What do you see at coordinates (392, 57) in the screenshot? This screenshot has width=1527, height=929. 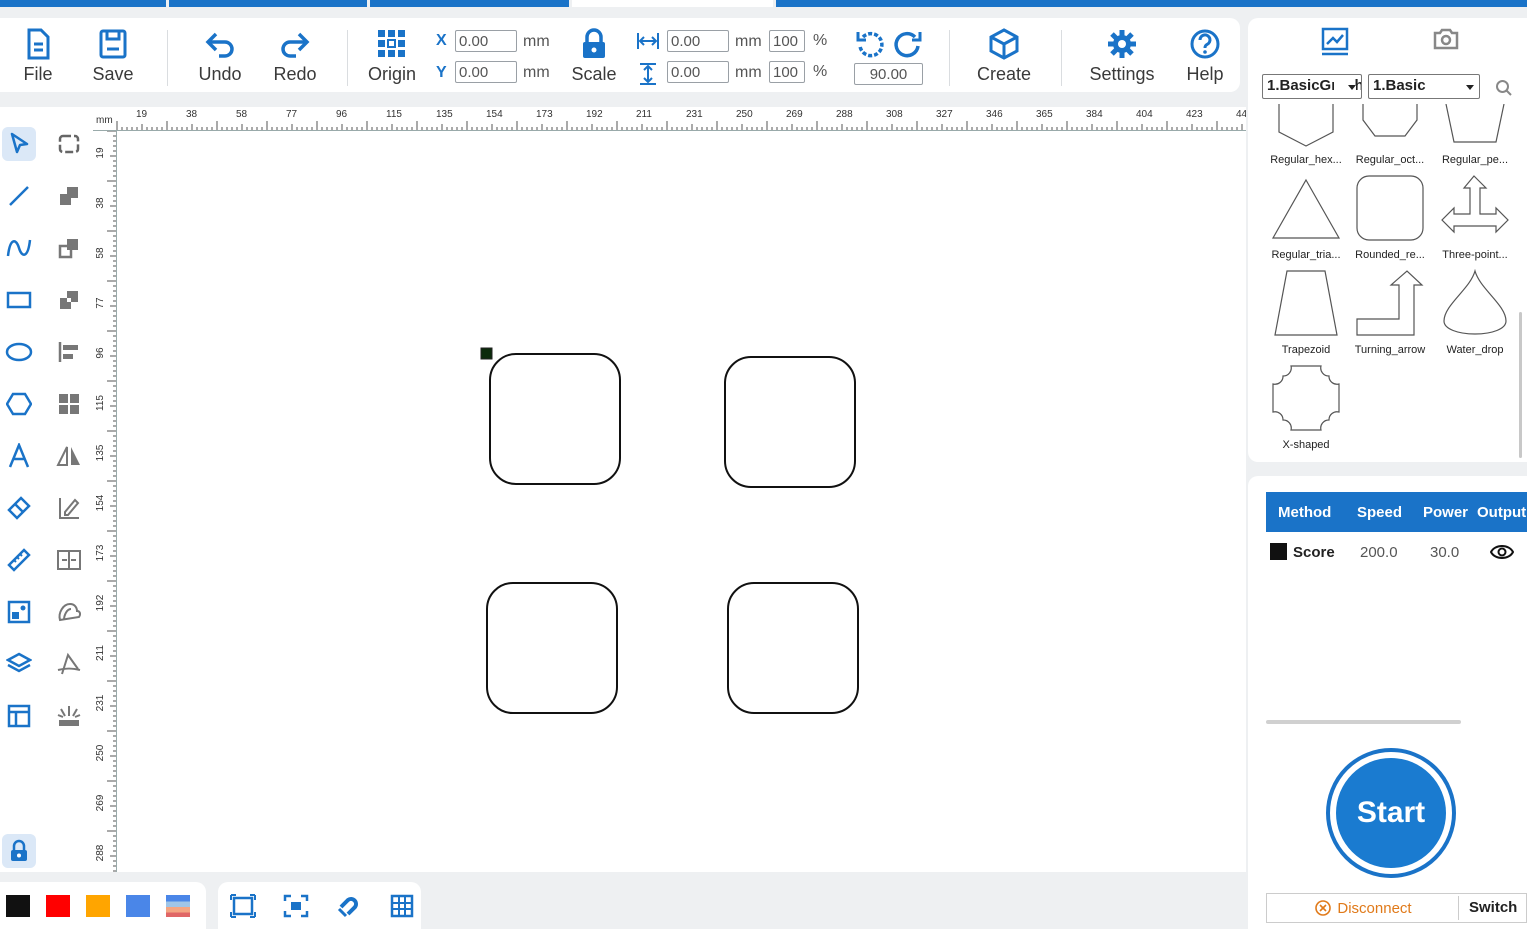 I see `origin-button: Origin` at bounding box center [392, 57].